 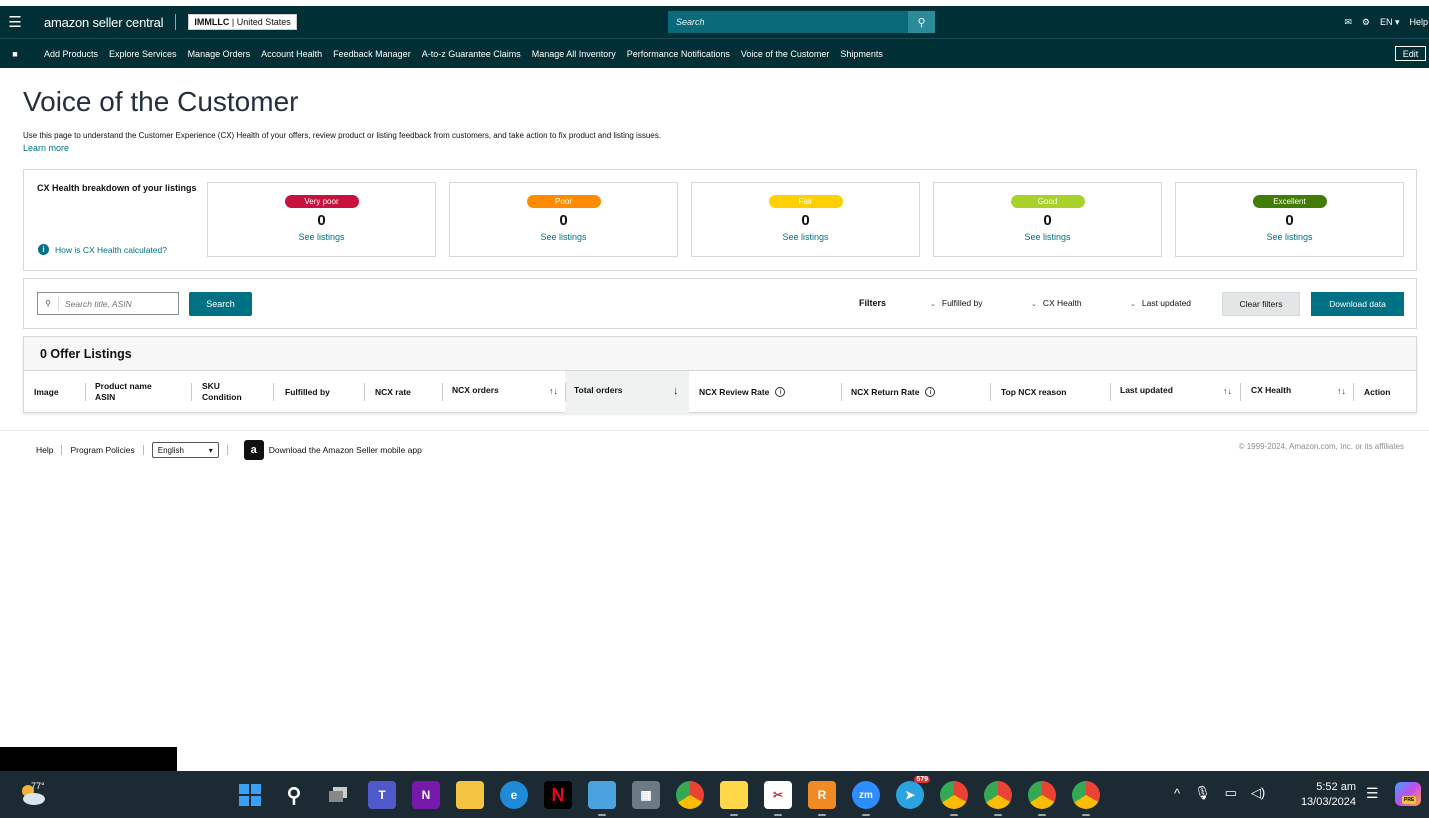 I want to click on chevron-up-icon: ^, so click(x=1177, y=793).